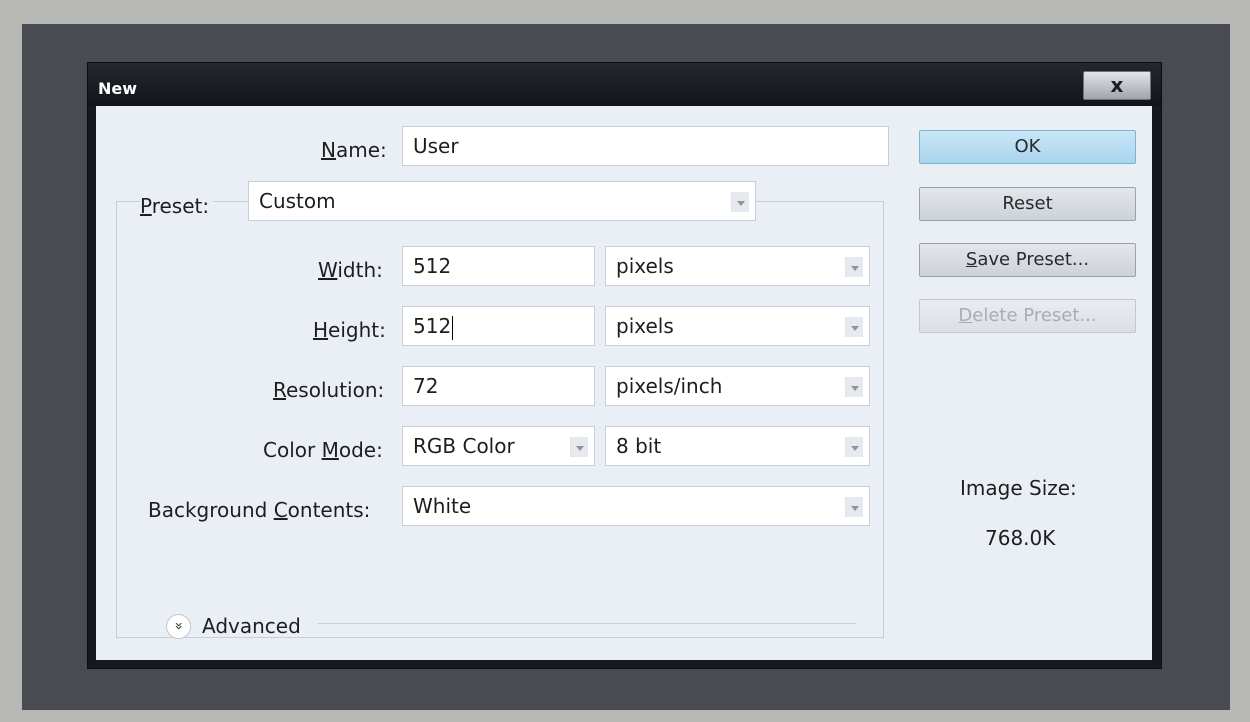 This screenshot has width=1250, height=722. Describe the element at coordinates (498, 386) in the screenshot. I see `resolution-input: 72` at that location.